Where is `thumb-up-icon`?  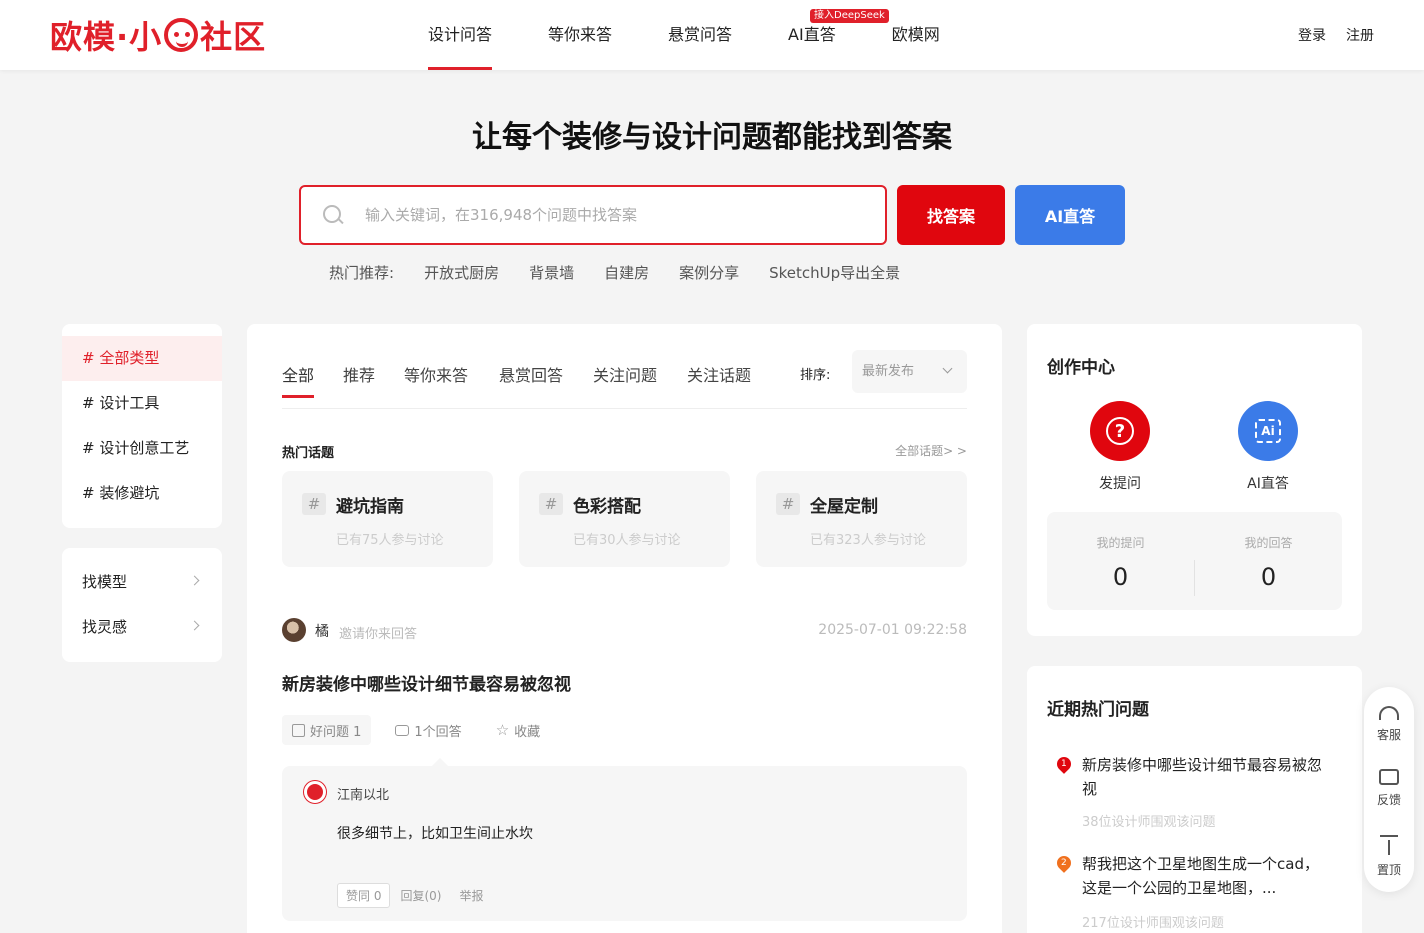 thumb-up-icon is located at coordinates (298, 730).